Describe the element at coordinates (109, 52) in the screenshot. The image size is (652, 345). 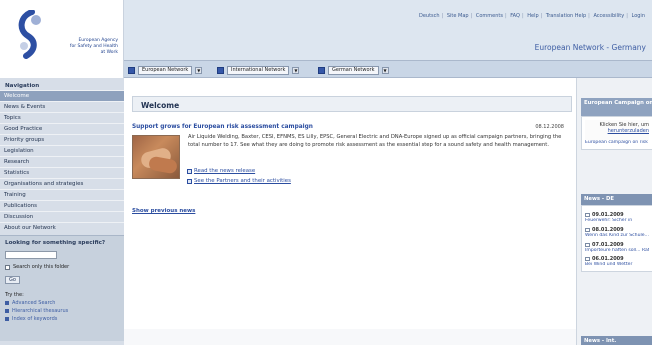
I see `agency-name-line-3: at Work` at that location.